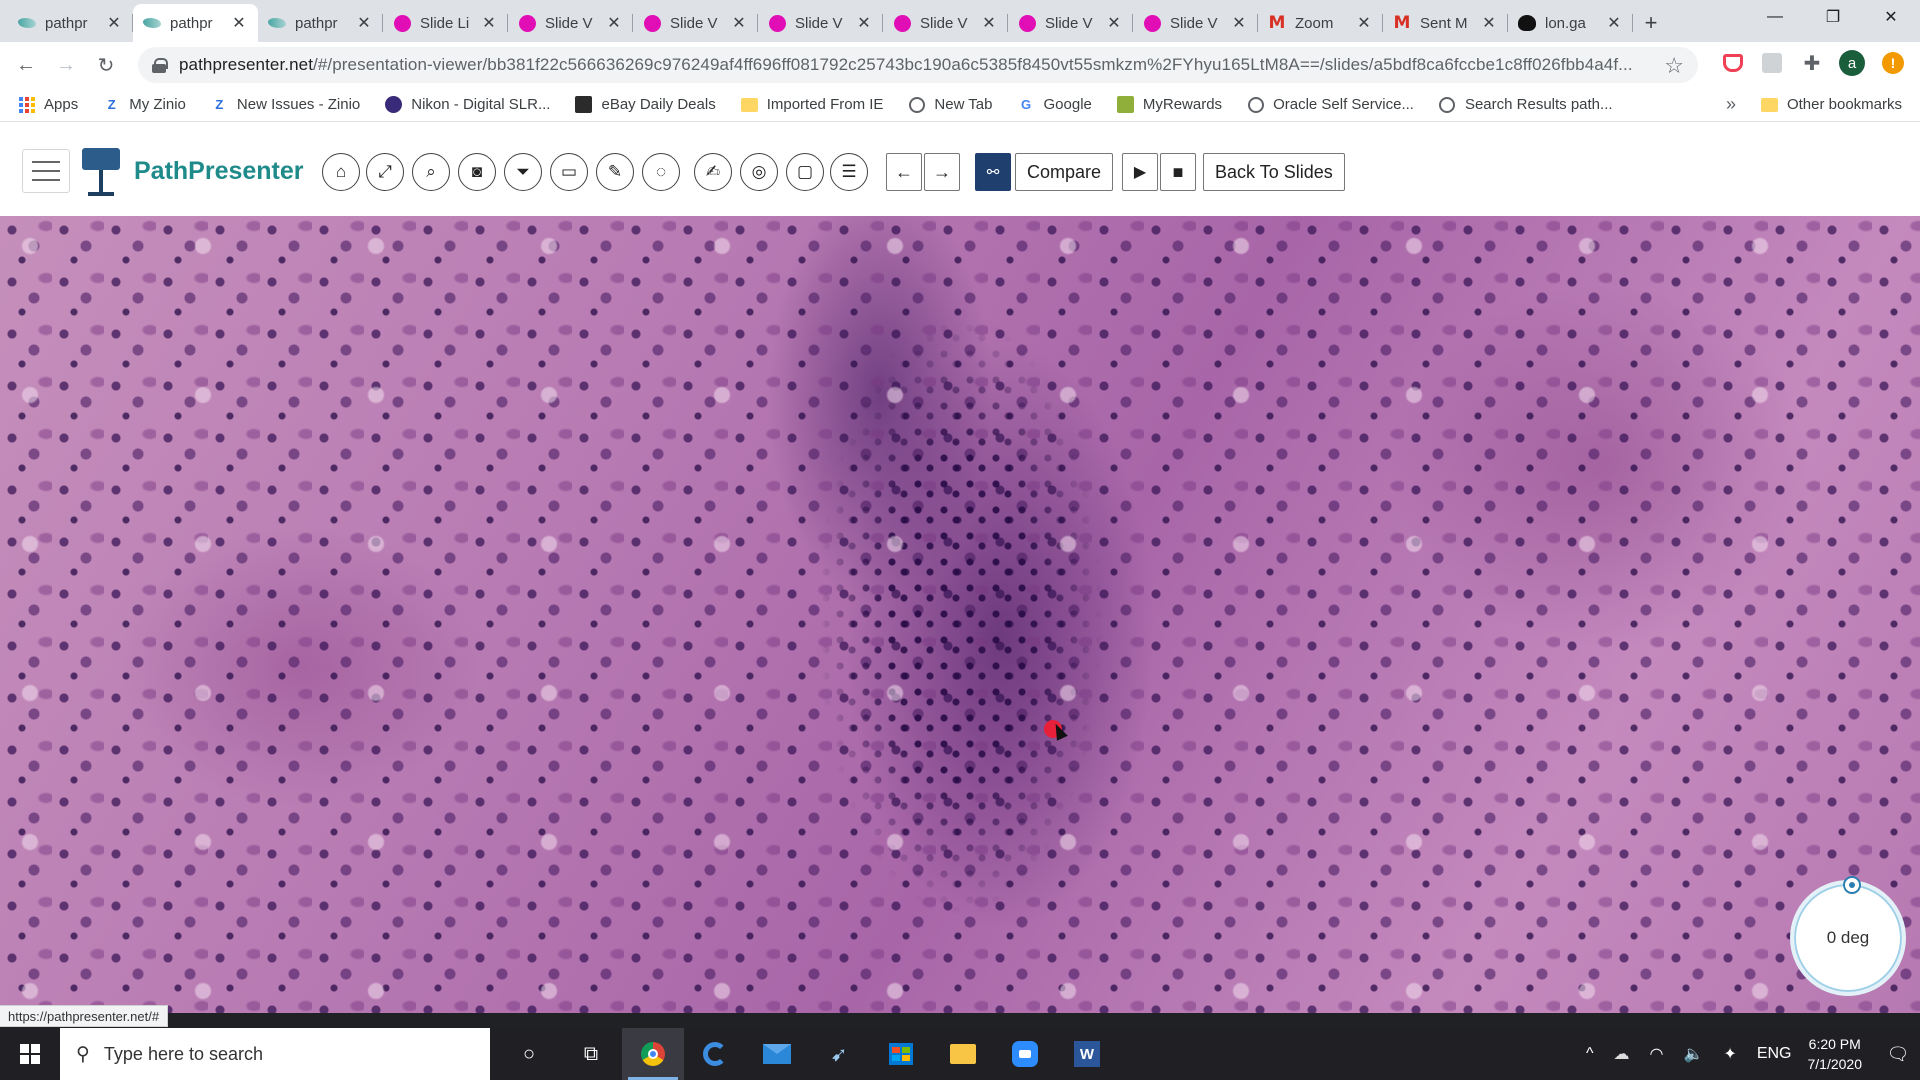 The image size is (1920, 1080). I want to click on other-bookmarks: Other bookmarks, so click(1831, 104).